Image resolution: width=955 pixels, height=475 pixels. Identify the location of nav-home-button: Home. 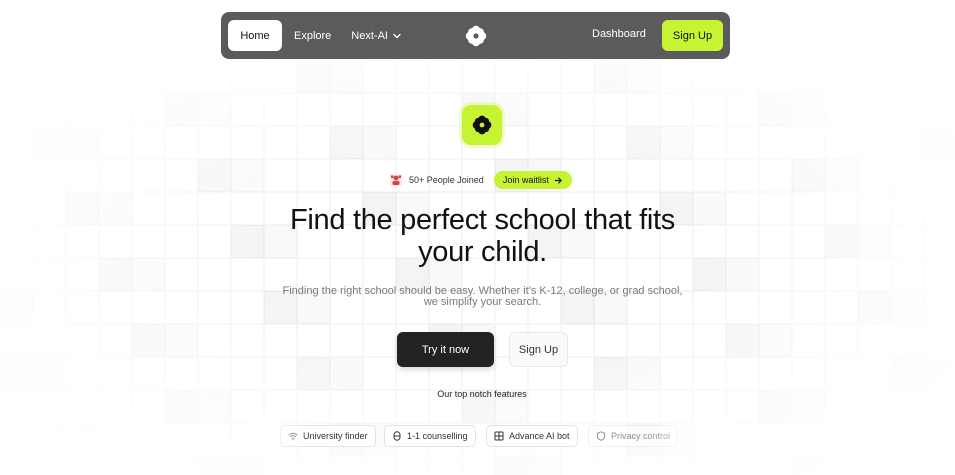
(255, 35).